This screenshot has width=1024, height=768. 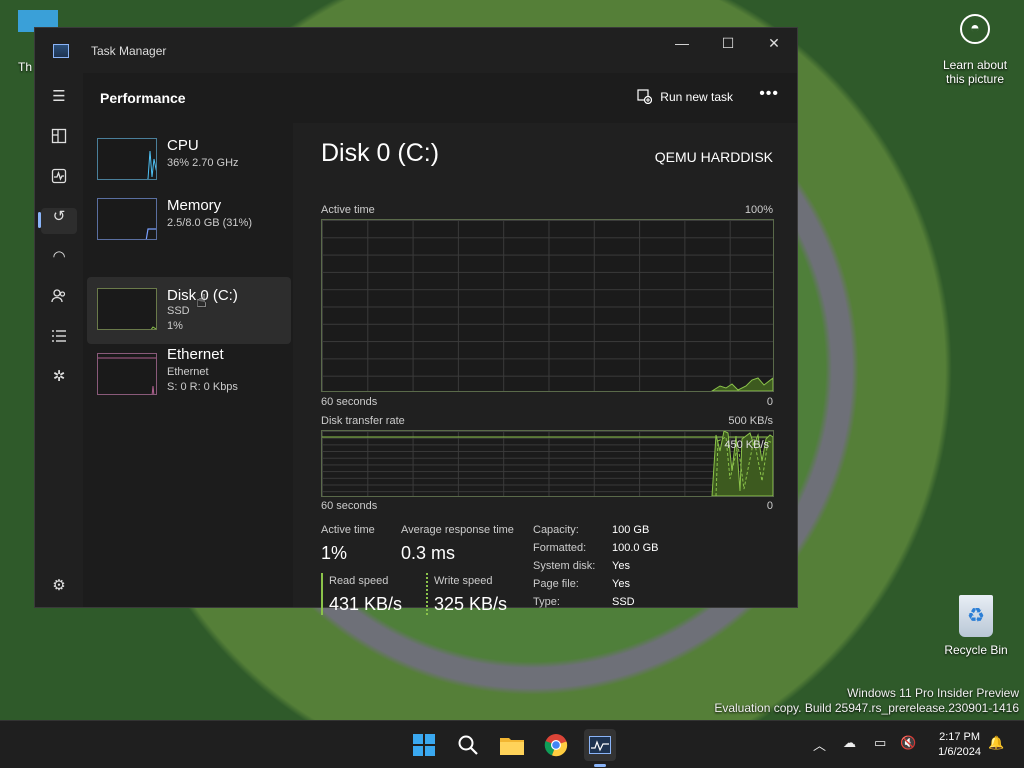 What do you see at coordinates (621, 584) in the screenshot?
I see `page-file-value: Yes` at bounding box center [621, 584].